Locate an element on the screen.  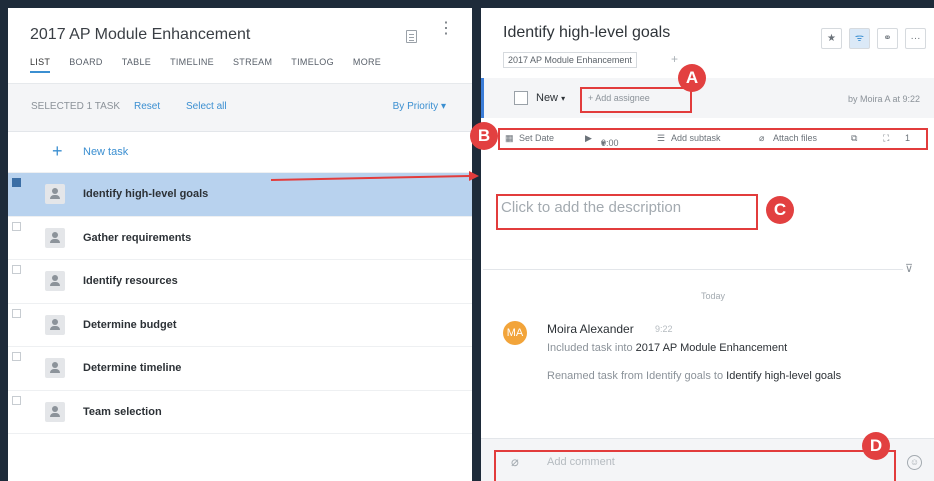
project-title: 2017 AP Module Enhancement is located at coordinates (140, 34).